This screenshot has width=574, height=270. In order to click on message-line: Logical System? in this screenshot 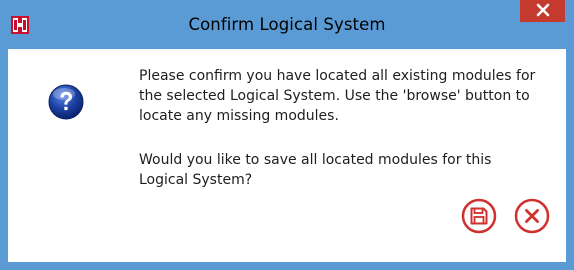, I will do `click(196, 180)`.